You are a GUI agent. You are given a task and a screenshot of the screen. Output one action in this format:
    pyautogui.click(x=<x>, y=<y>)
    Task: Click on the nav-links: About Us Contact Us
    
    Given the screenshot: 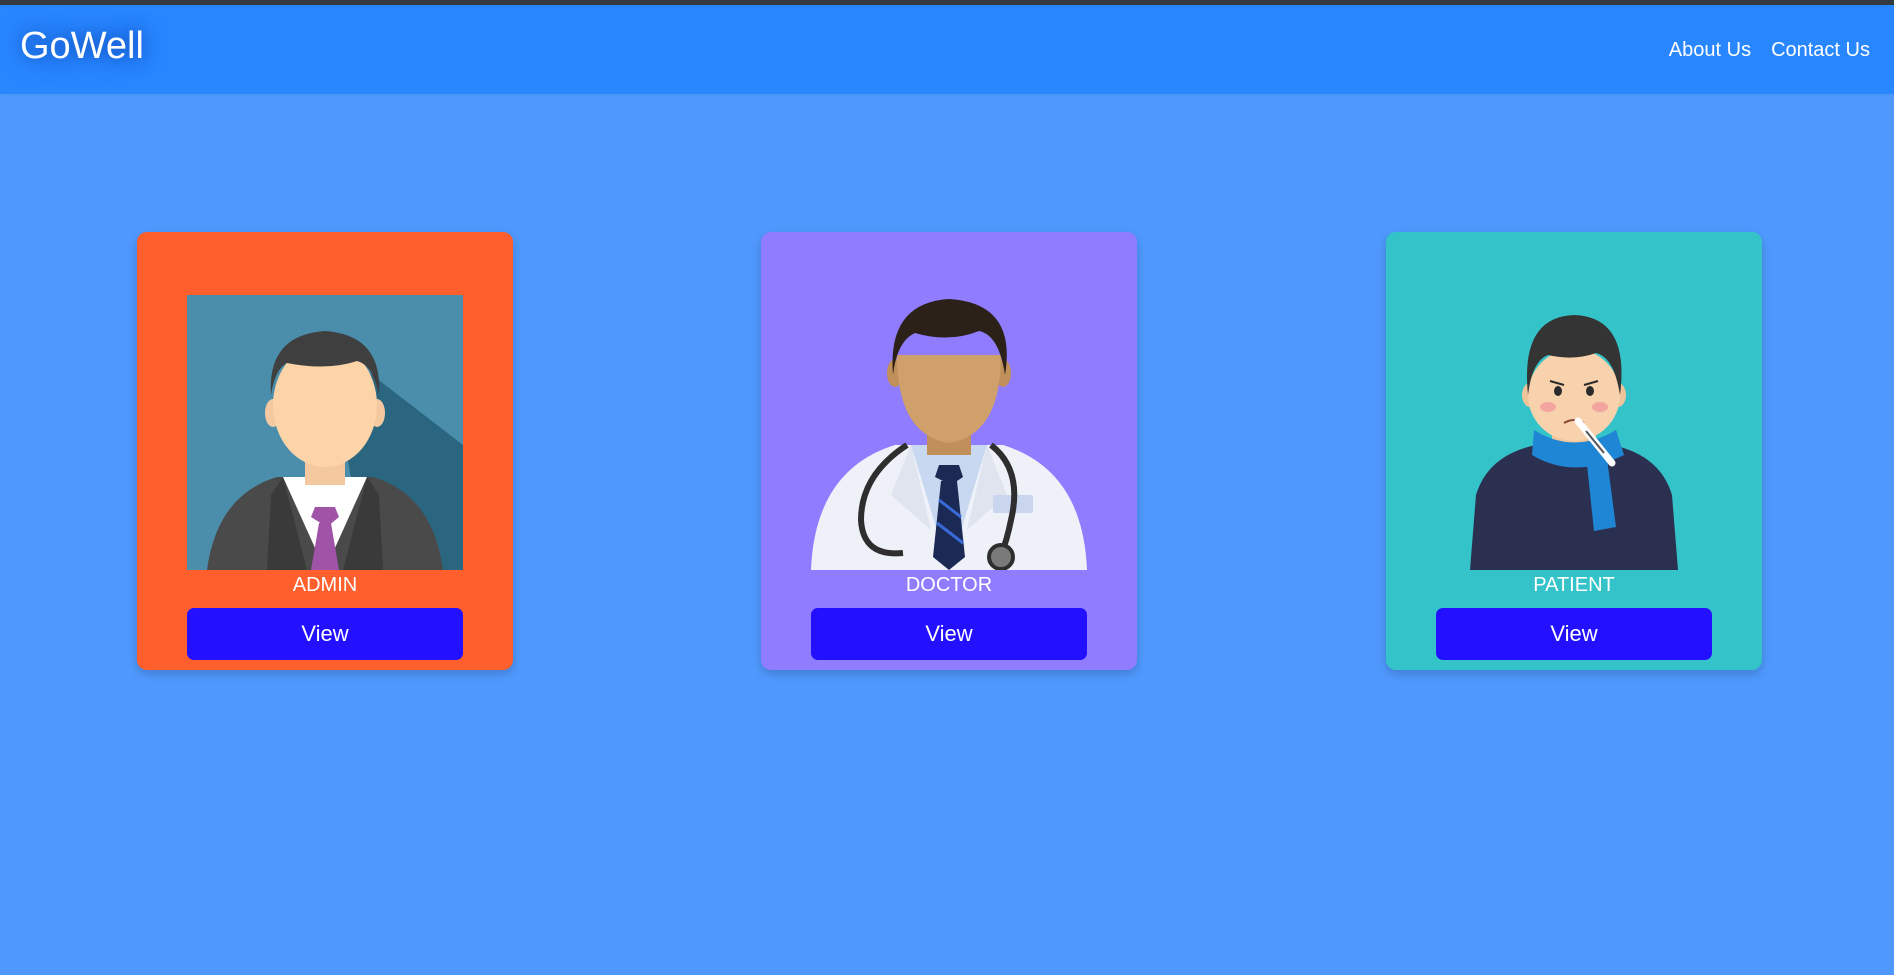 What is the action you would take?
    pyautogui.click(x=1769, y=50)
    